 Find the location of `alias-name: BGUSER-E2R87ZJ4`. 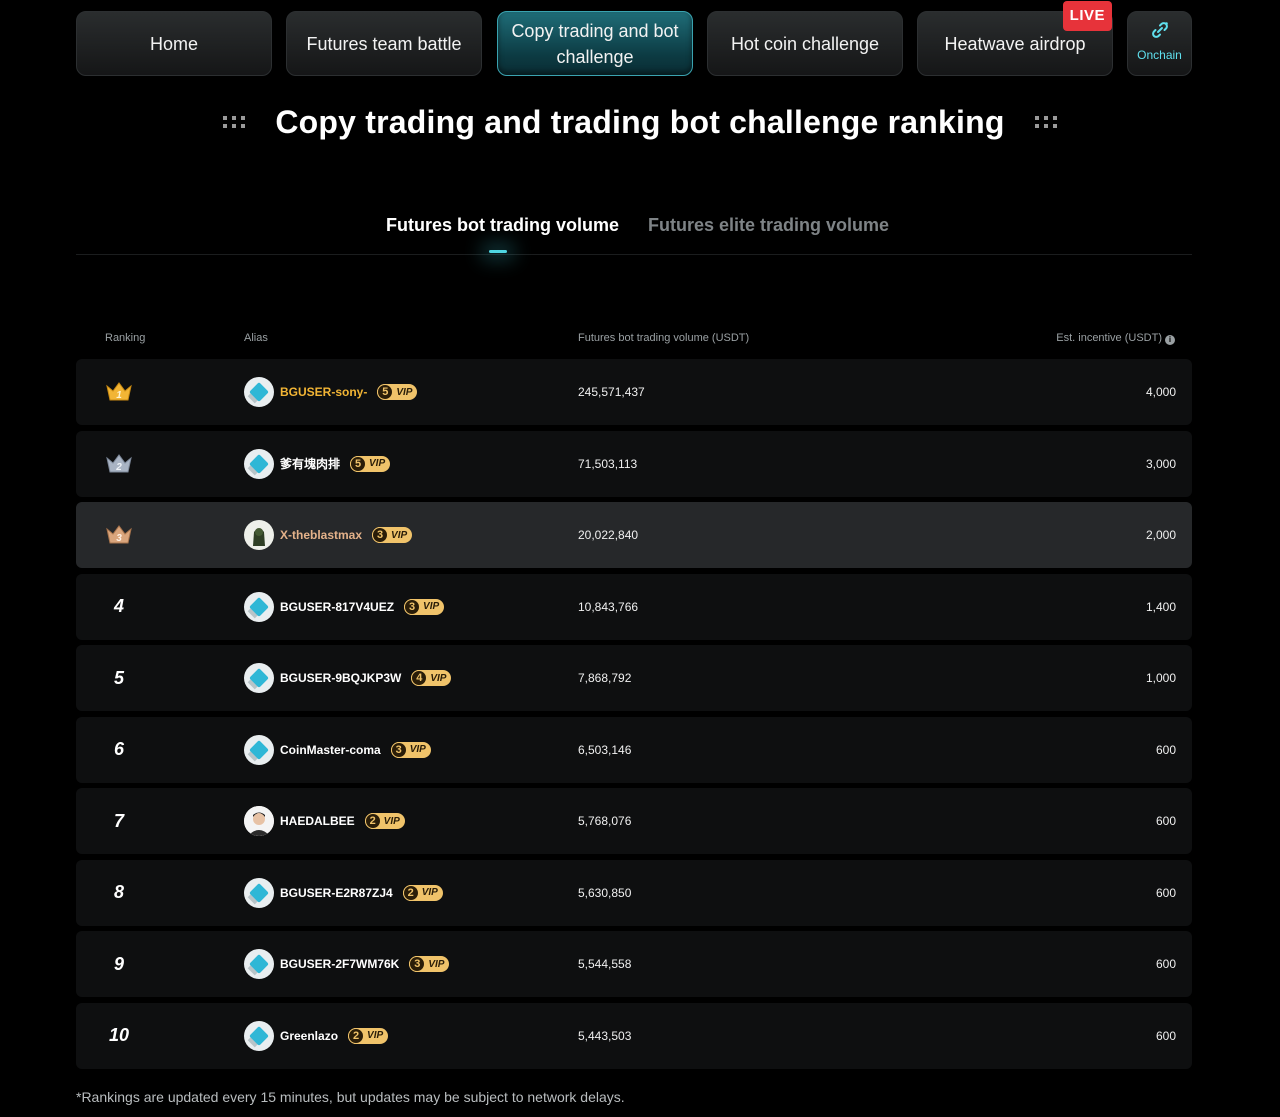

alias-name: BGUSER-E2R87ZJ4 is located at coordinates (336, 892).